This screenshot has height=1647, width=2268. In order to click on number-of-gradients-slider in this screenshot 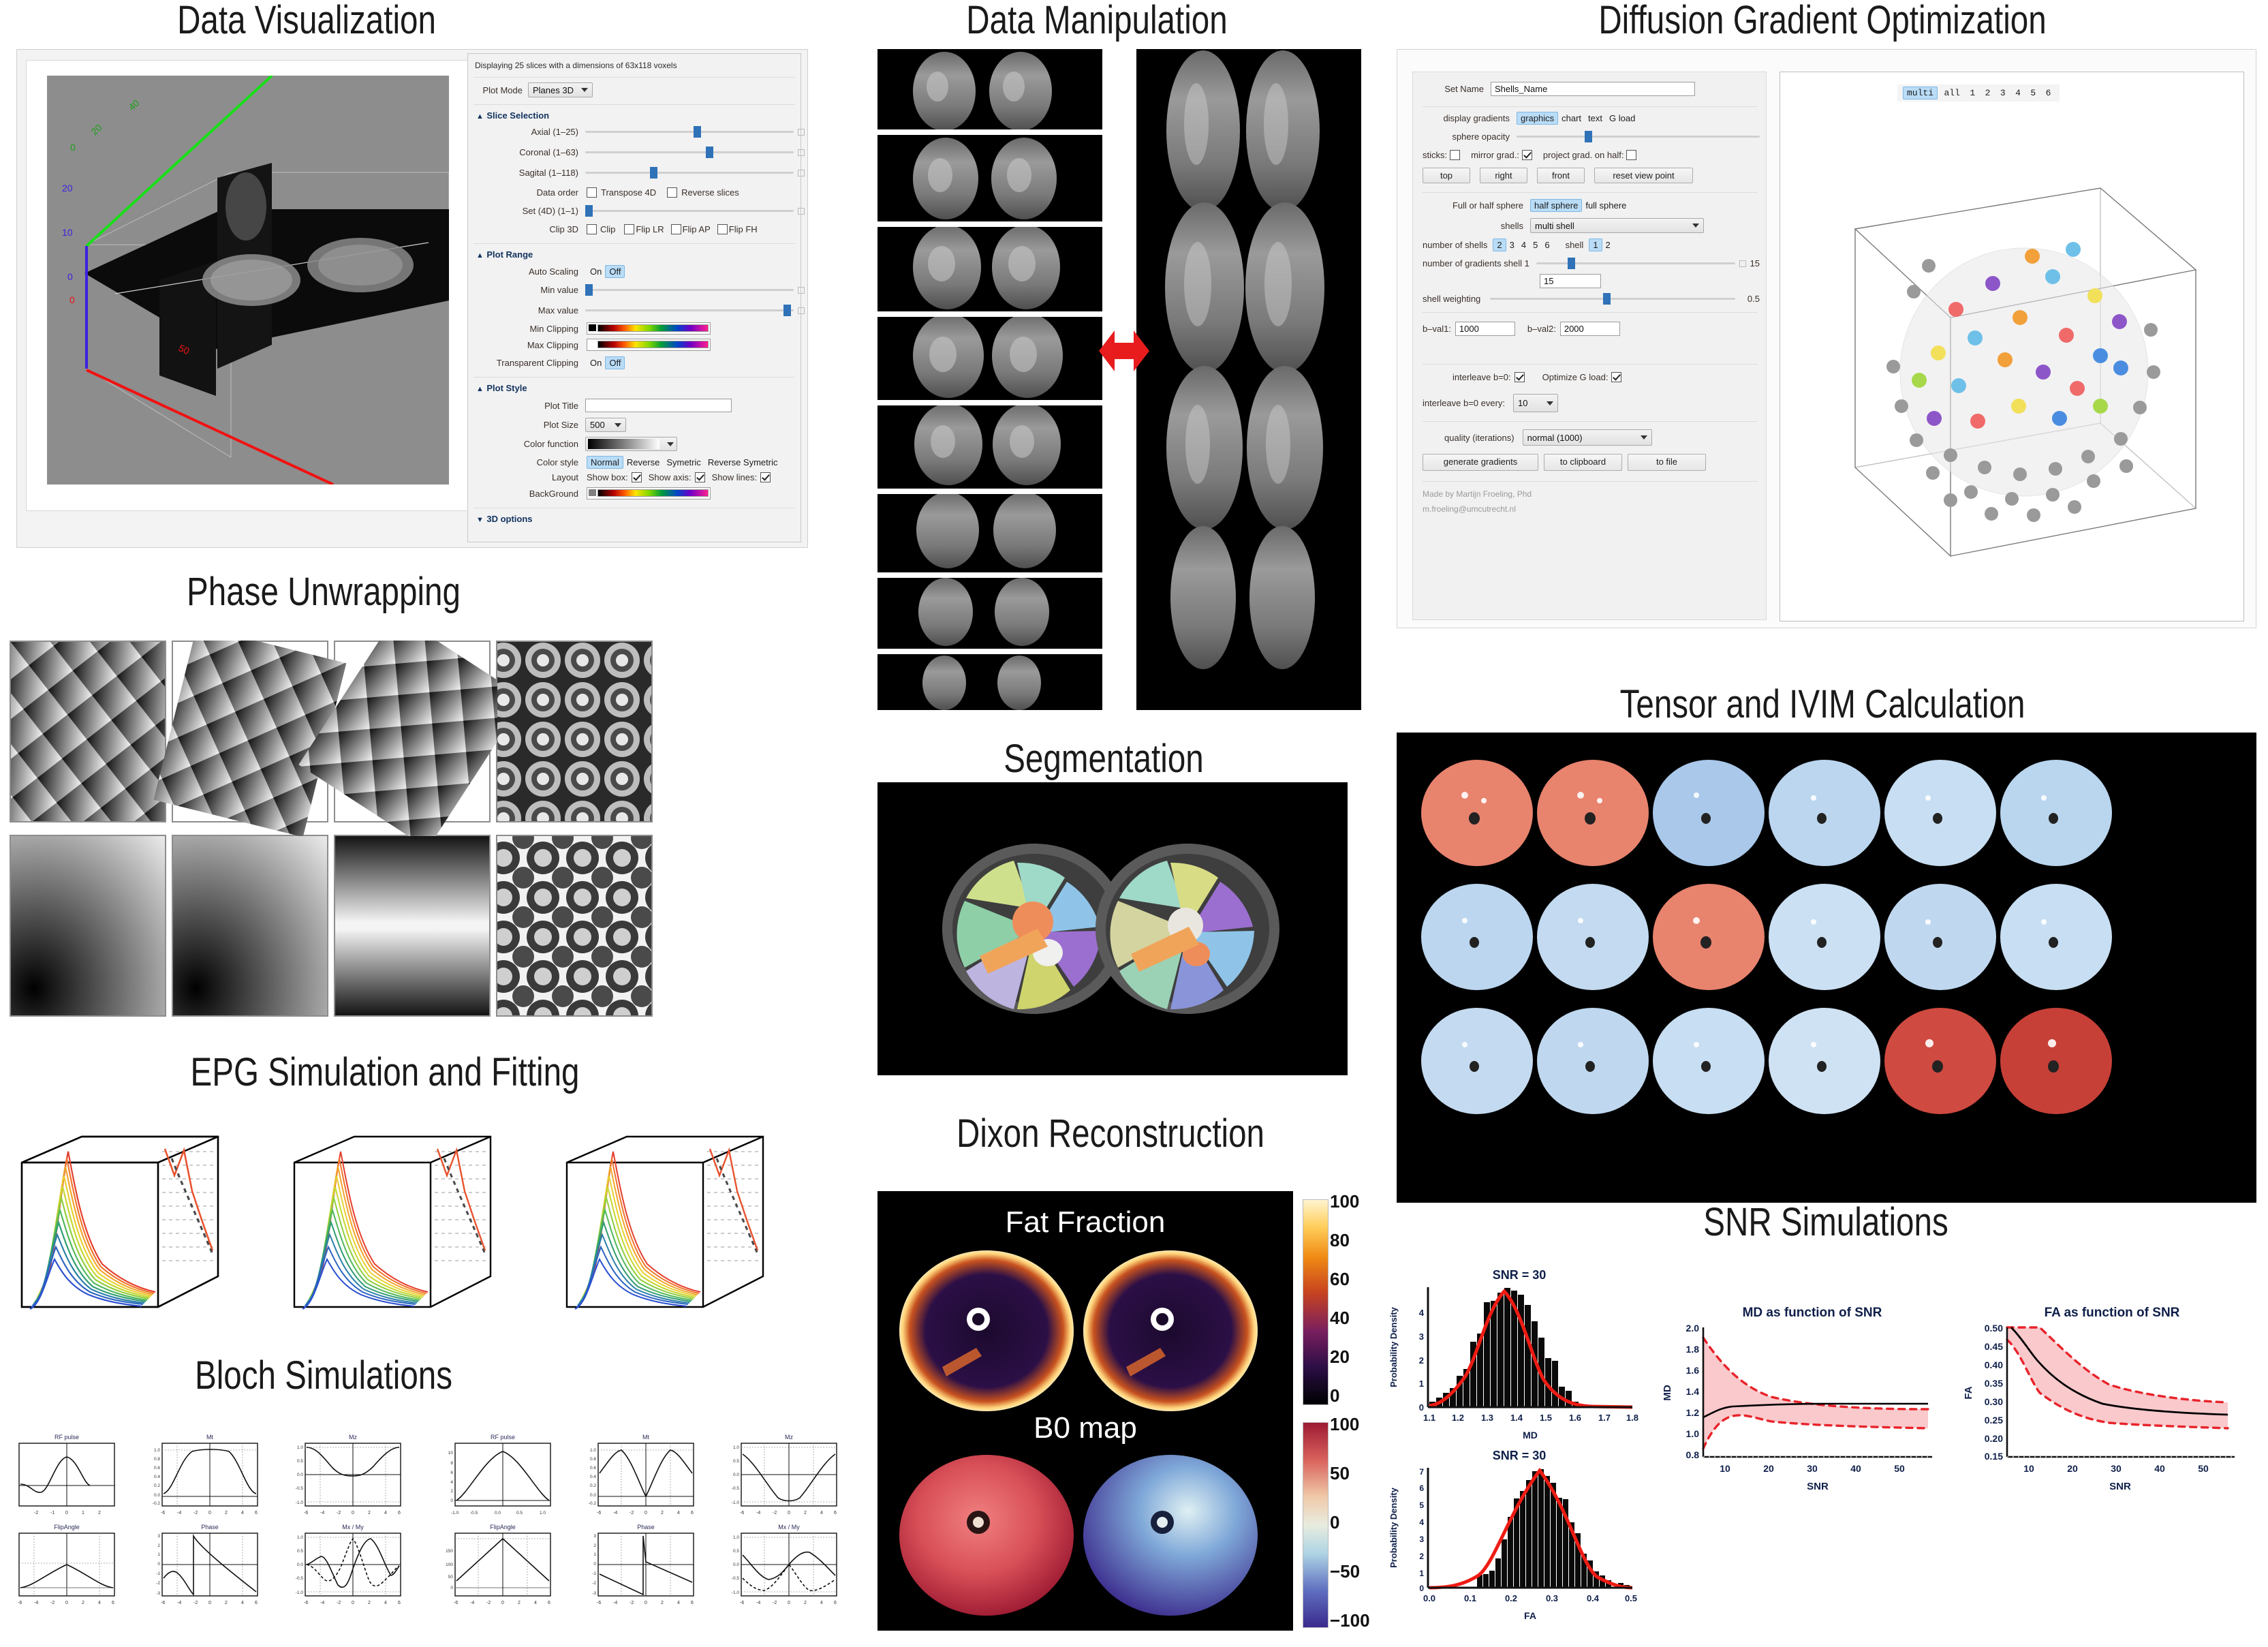, I will do `click(1641, 264)`.